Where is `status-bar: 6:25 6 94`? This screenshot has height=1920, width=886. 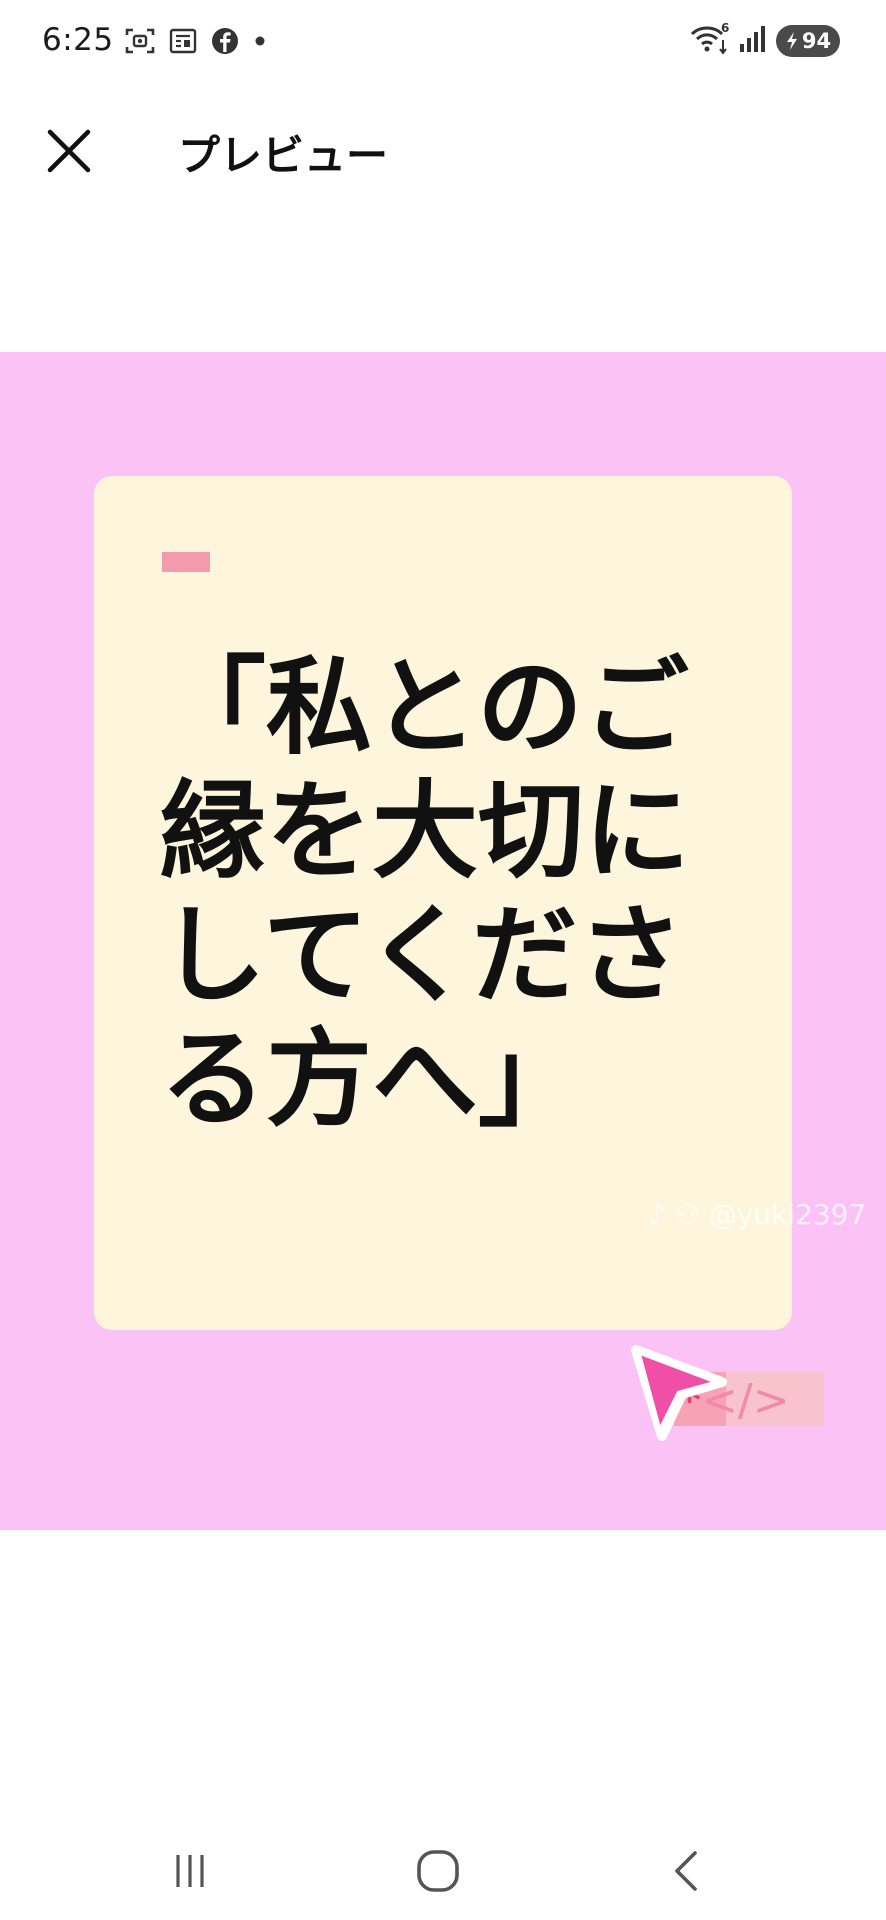 status-bar: 6:25 6 94 is located at coordinates (443, 42).